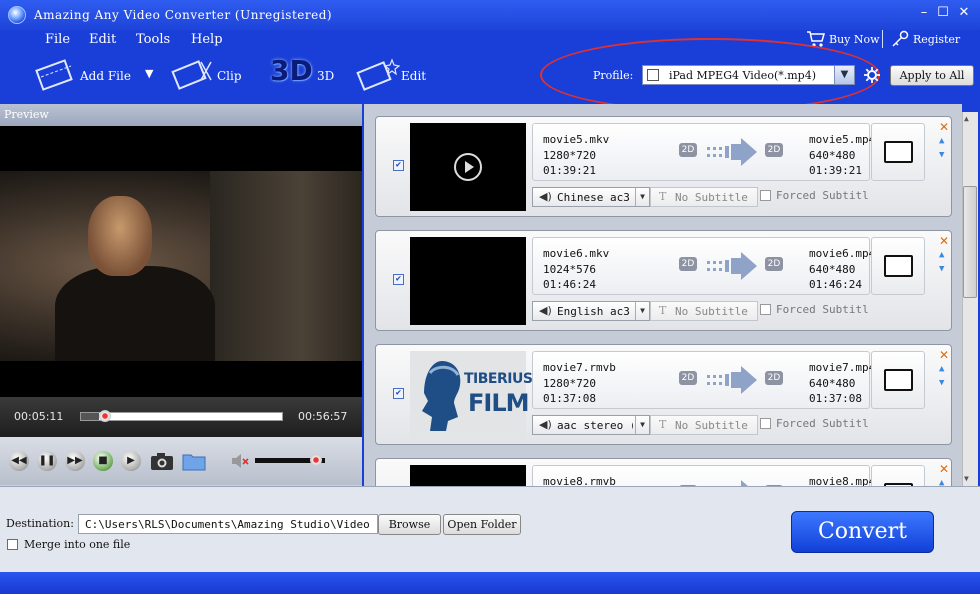 The image size is (980, 594). I want to click on convert-arrow-icon, so click(732, 266).